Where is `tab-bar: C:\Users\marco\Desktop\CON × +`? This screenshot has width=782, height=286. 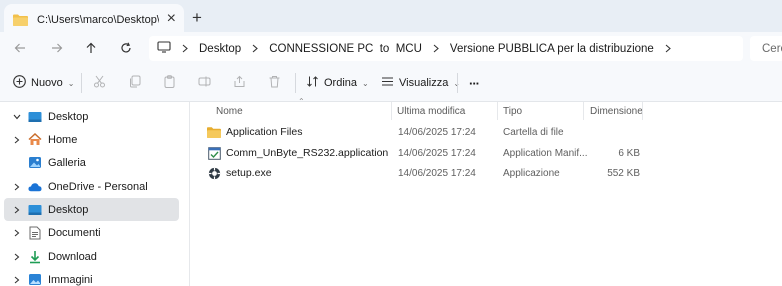 tab-bar: C:\Users\marco\Desktop\CON × + is located at coordinates (391, 18).